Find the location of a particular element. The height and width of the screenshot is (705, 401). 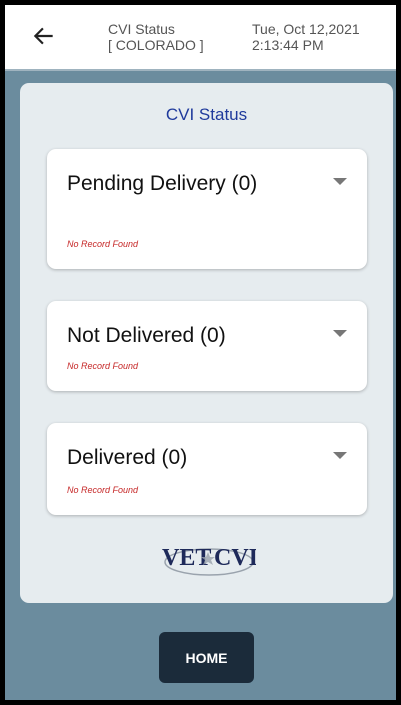

section-label: Pending Delivery (0) is located at coordinates (162, 183).